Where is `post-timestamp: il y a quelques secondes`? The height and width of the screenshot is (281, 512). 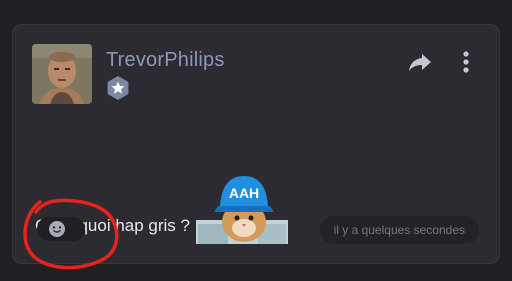
post-timestamp: il y a quelques secondes is located at coordinates (399, 230).